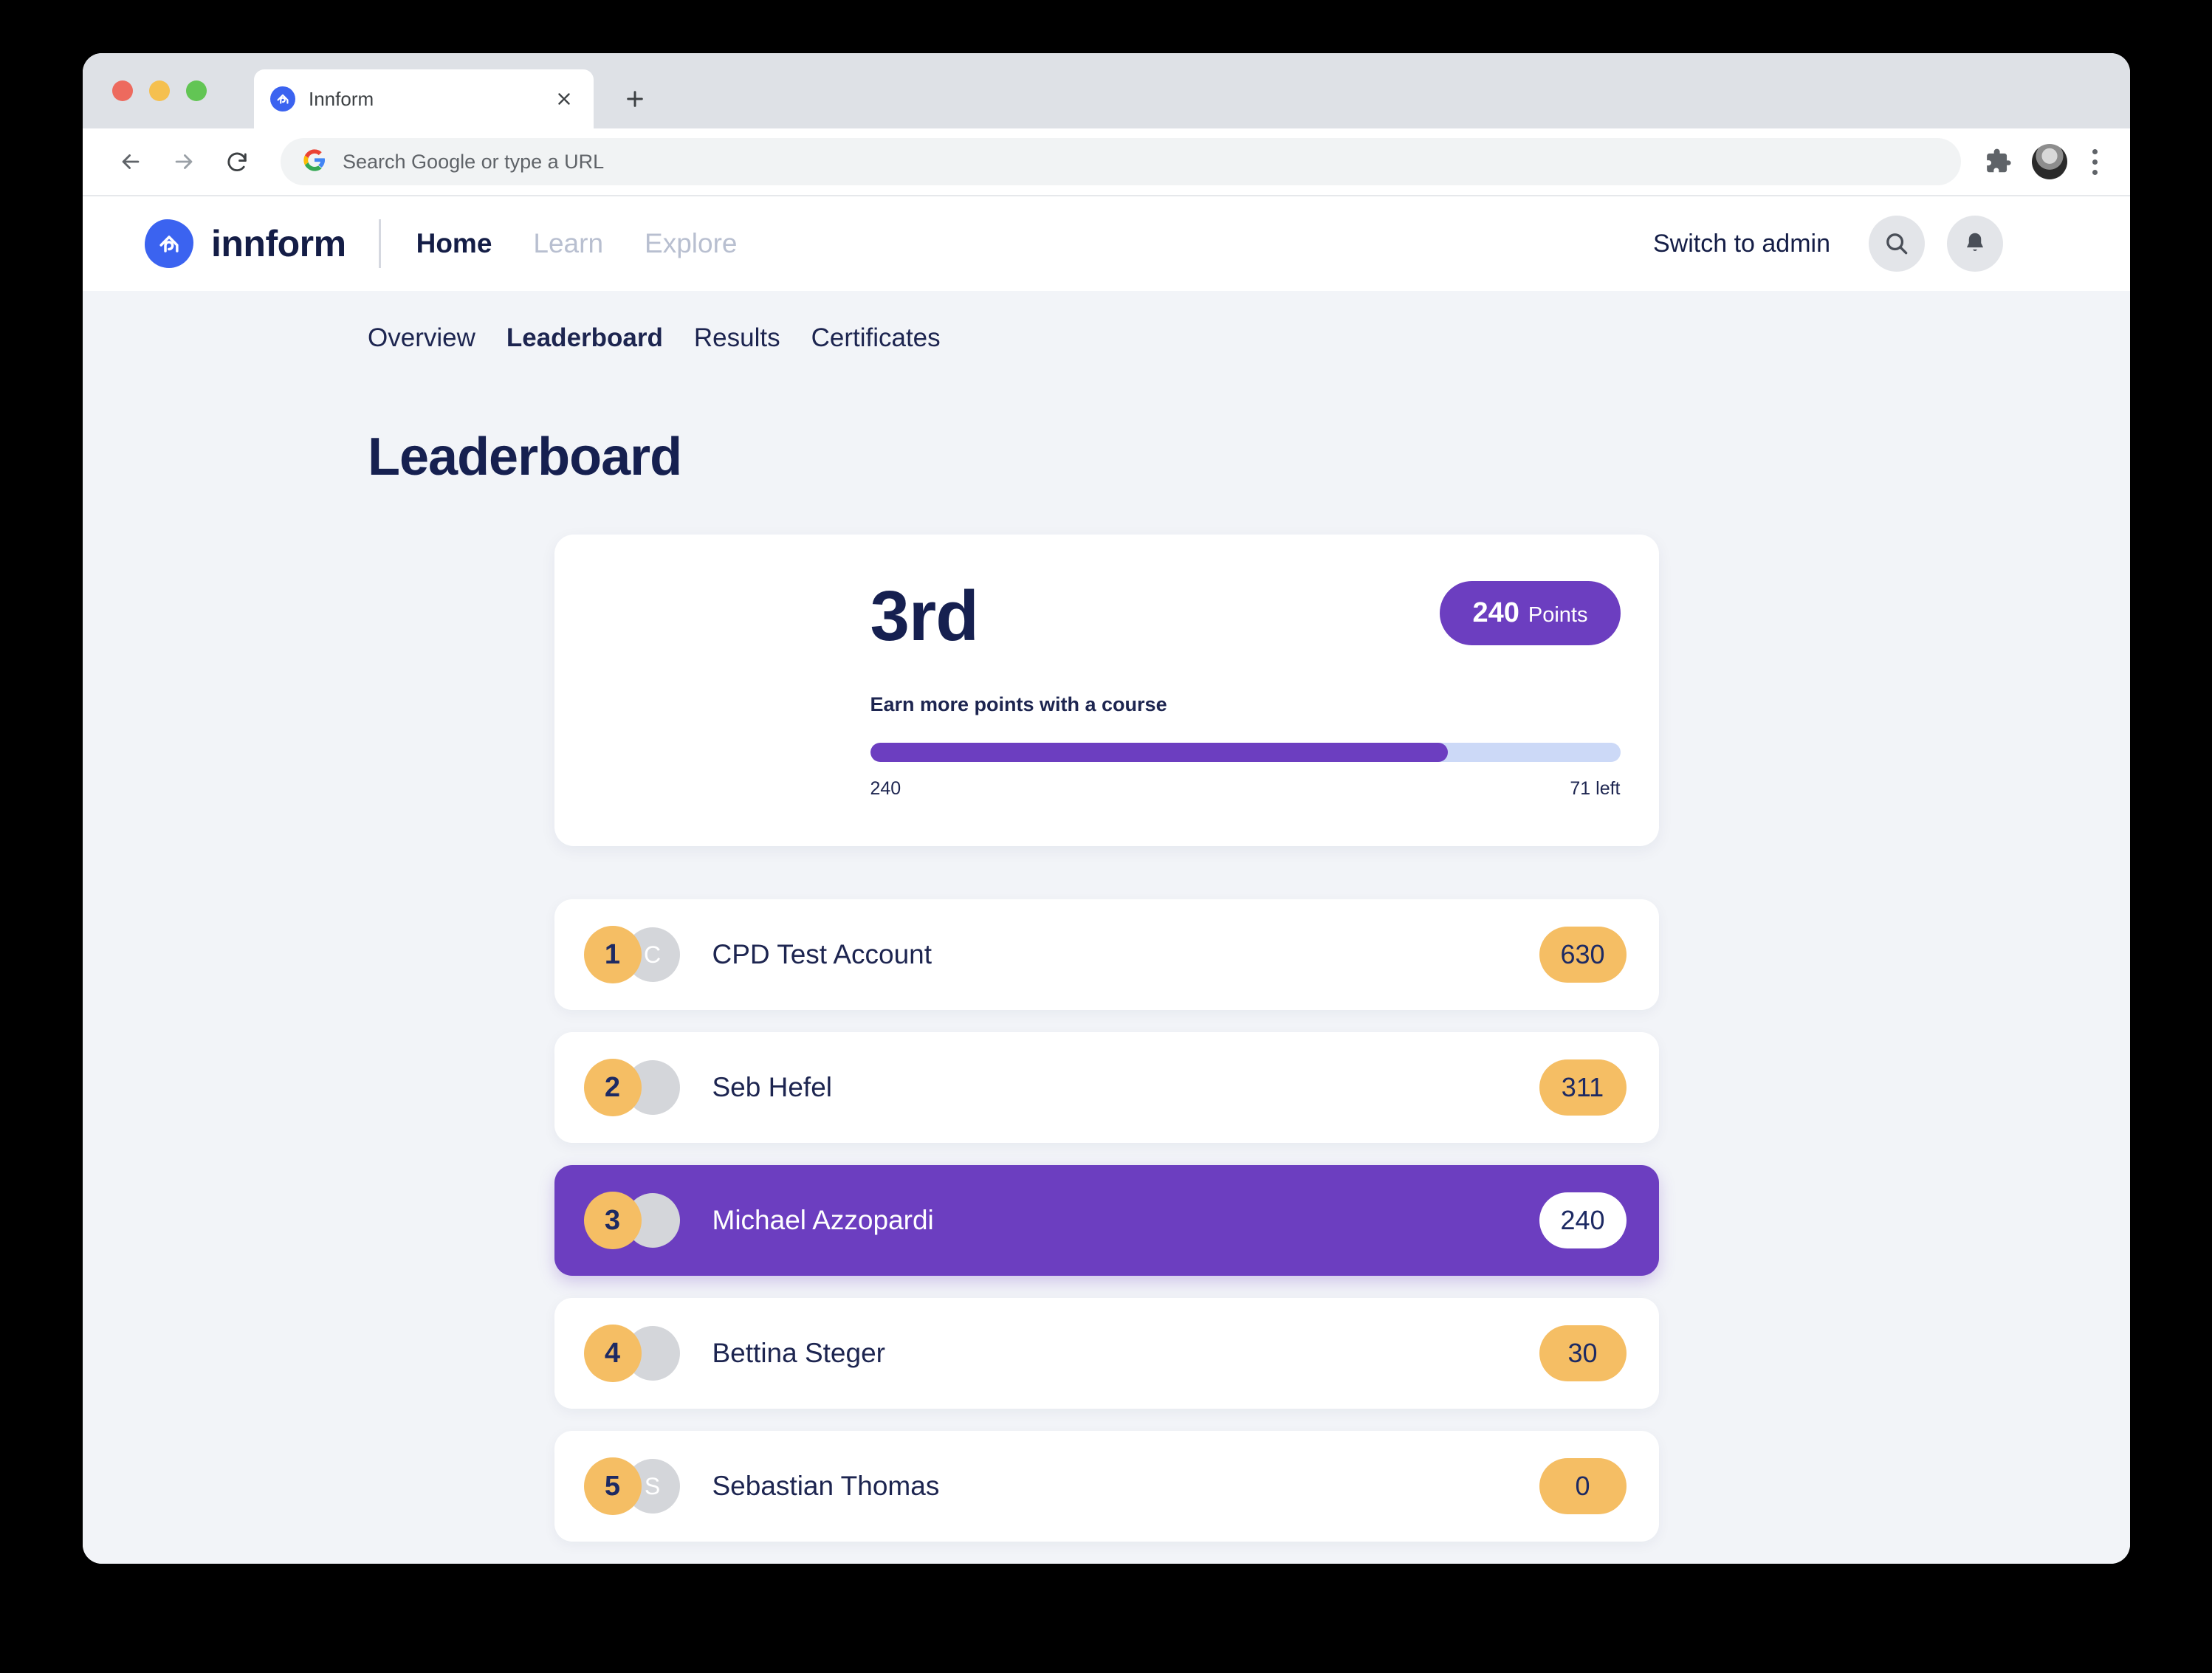 The image size is (2212, 1673). Describe the element at coordinates (1061, 954) in the screenshot. I see `row-left-group: 1 C CPD Test Account` at that location.